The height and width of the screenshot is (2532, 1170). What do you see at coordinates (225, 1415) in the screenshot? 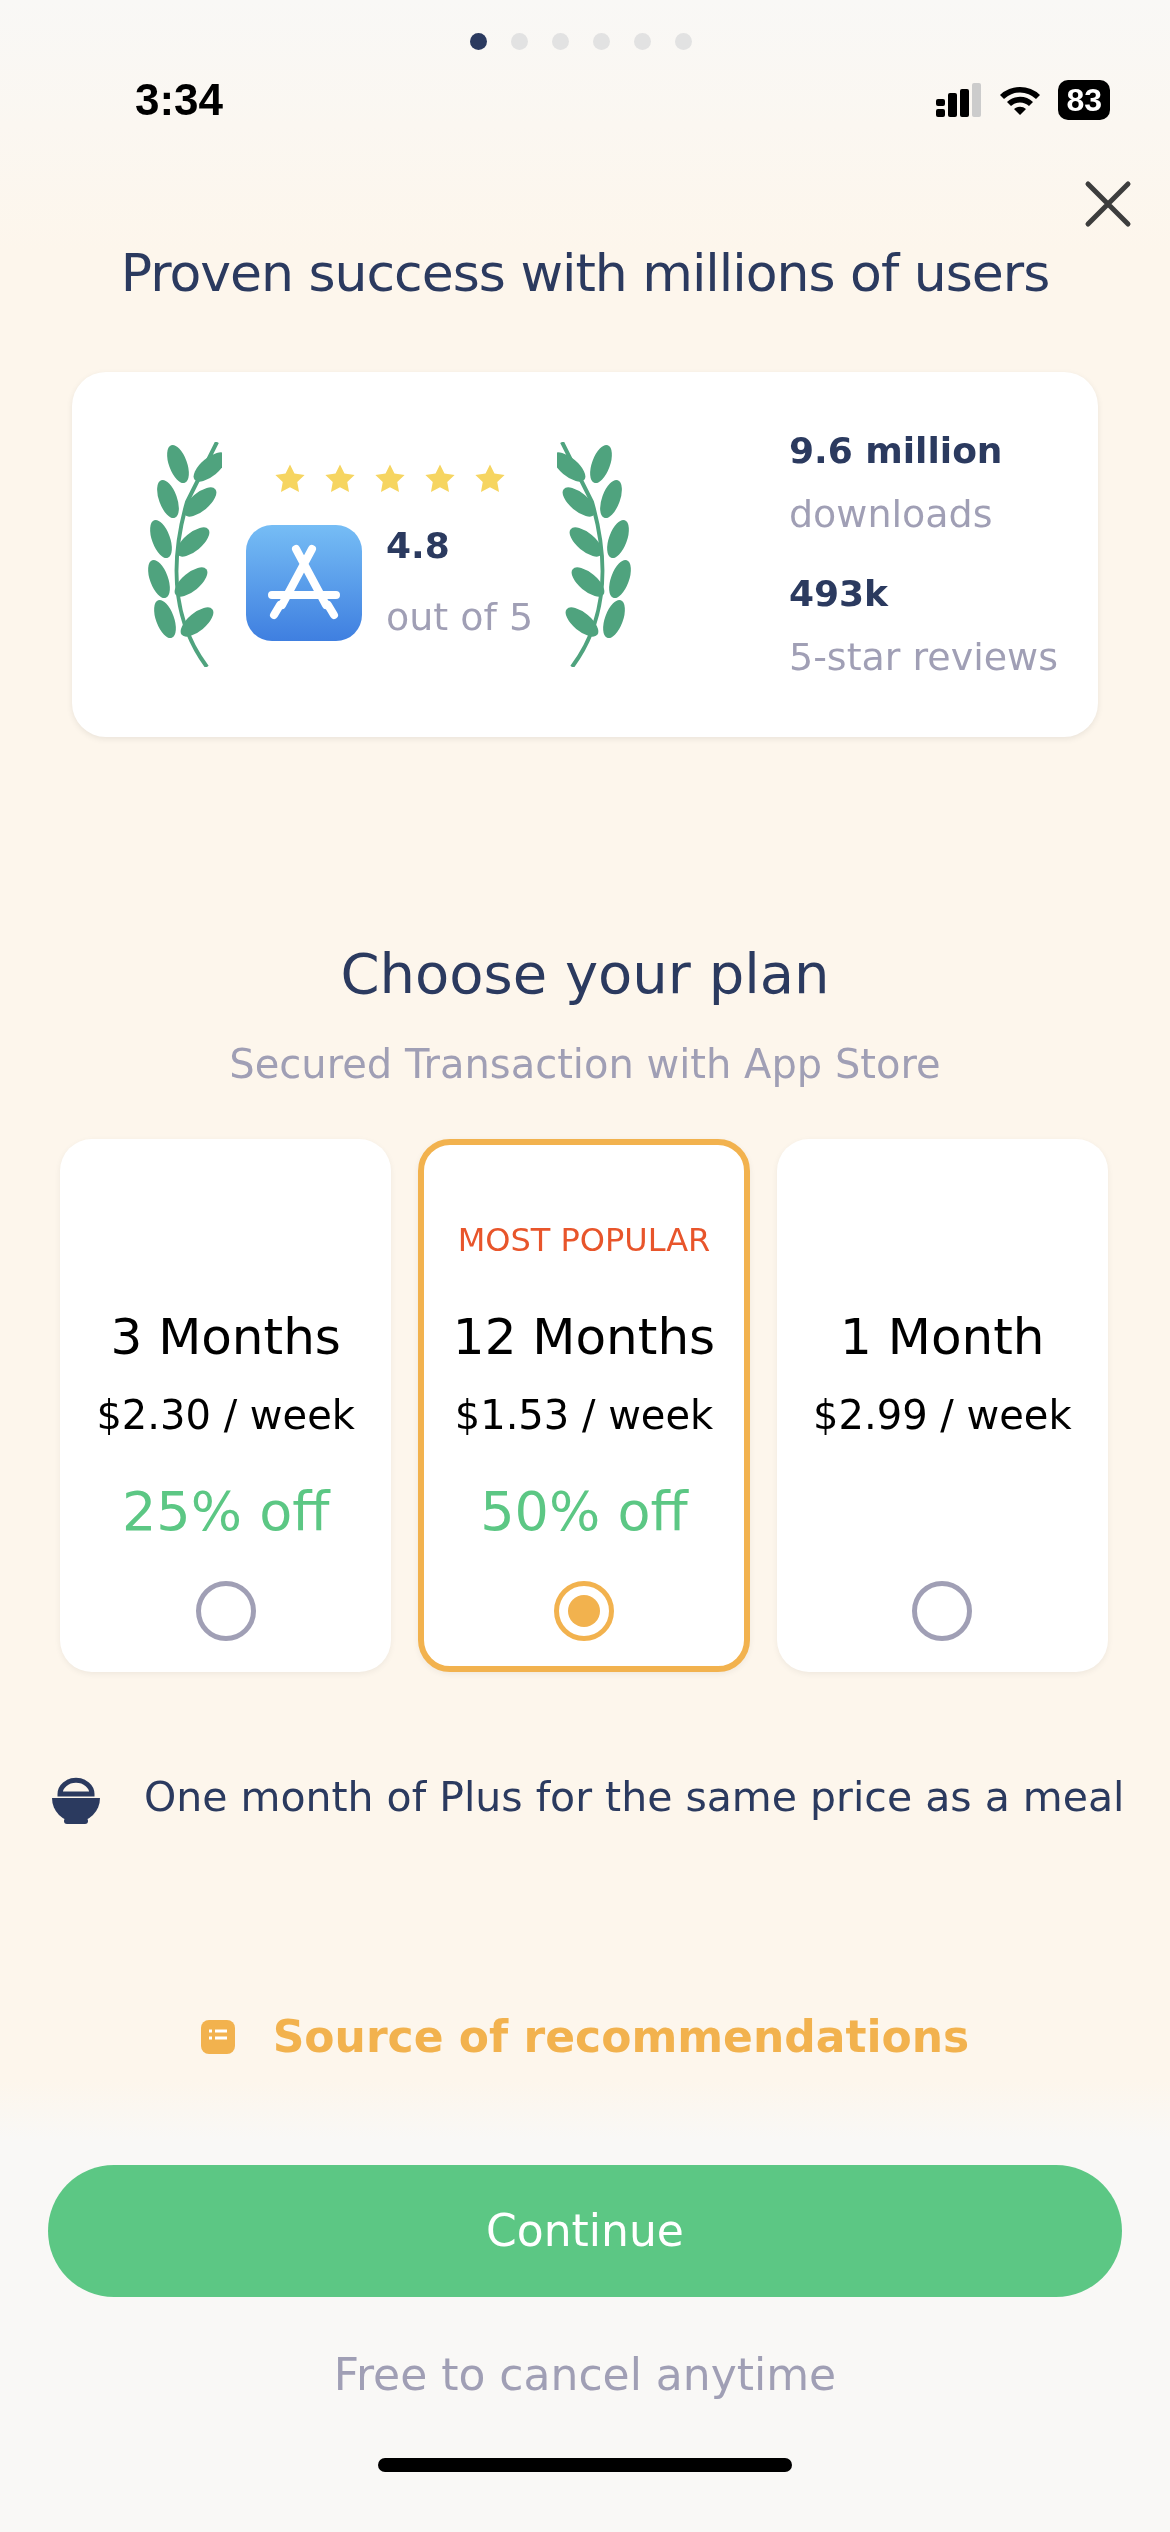
I see `plan-price: $2.30 / week` at bounding box center [225, 1415].